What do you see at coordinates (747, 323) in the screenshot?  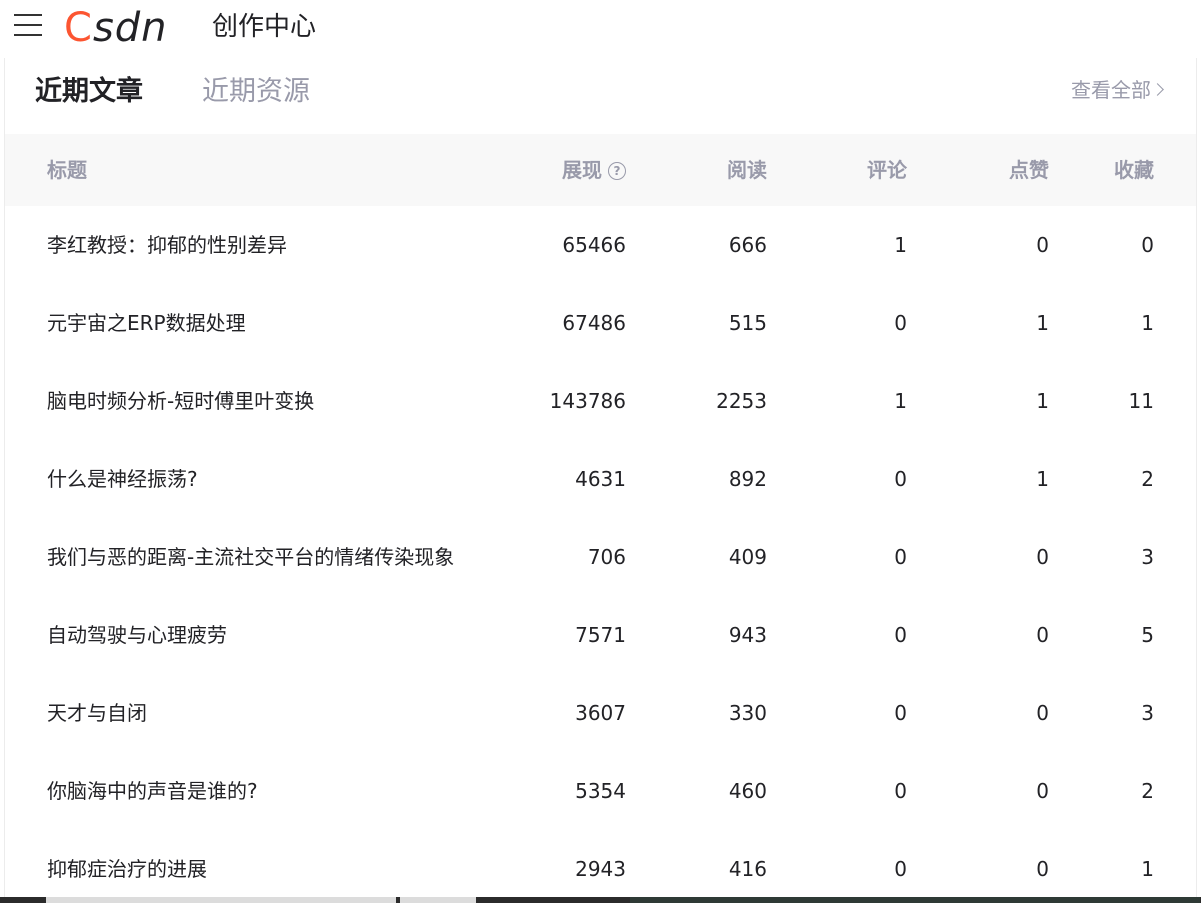 I see `cell-reads: 515` at bounding box center [747, 323].